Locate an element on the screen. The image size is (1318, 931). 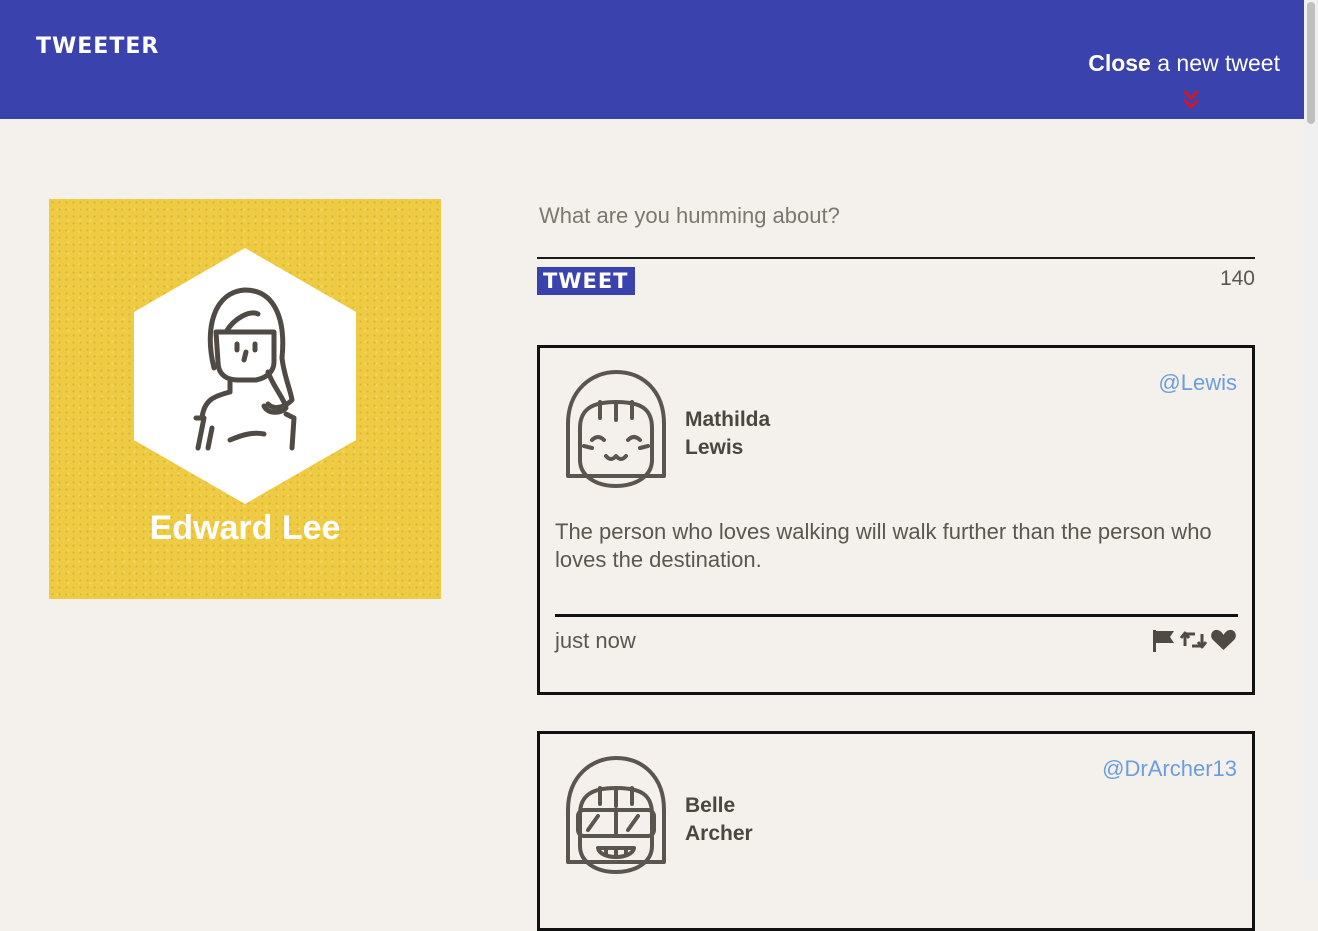
author-handle: @DrArcher13 is located at coordinates (1169, 769).